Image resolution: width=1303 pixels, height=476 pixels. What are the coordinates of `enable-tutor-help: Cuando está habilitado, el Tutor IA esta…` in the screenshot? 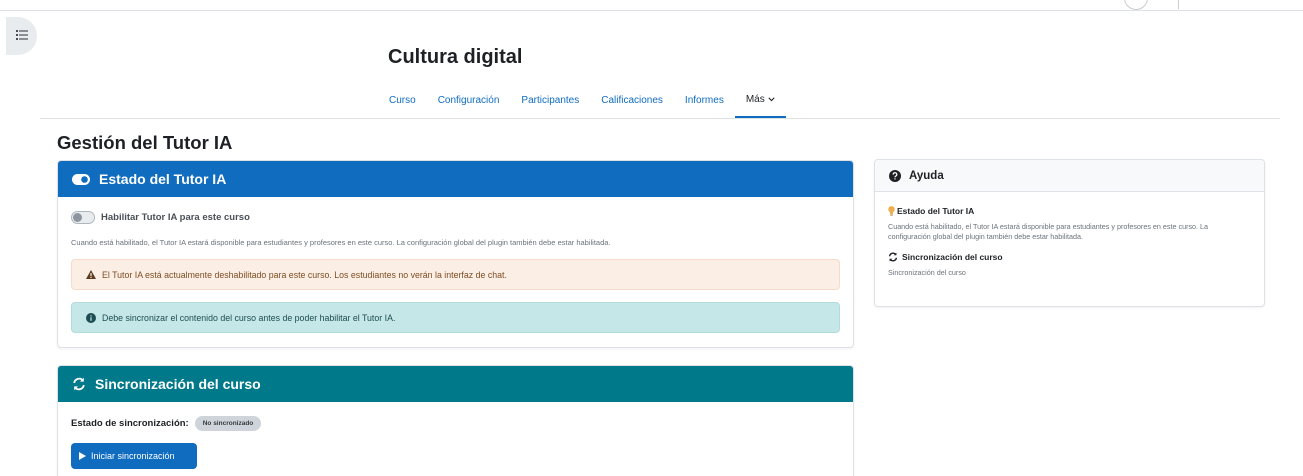 It's located at (341, 242).